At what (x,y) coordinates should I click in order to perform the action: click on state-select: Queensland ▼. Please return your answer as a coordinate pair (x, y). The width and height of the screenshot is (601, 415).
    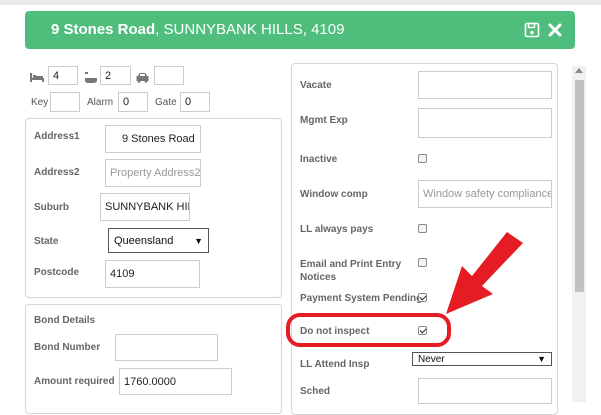
    Looking at the image, I should click on (158, 240).